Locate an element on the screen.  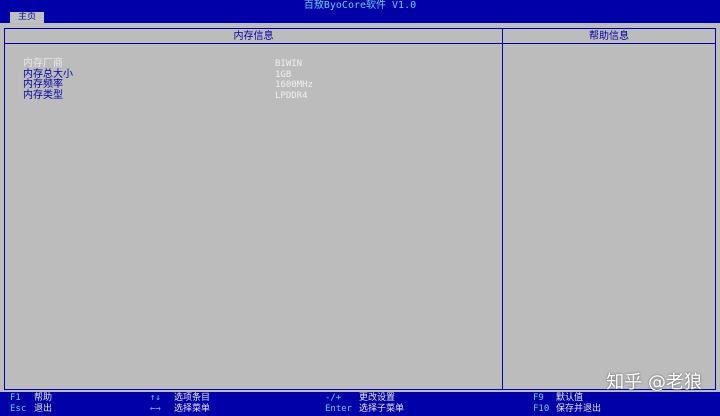
setting-row-memory-vendor: 内存厂商 BIWIN is located at coordinates (168, 64).